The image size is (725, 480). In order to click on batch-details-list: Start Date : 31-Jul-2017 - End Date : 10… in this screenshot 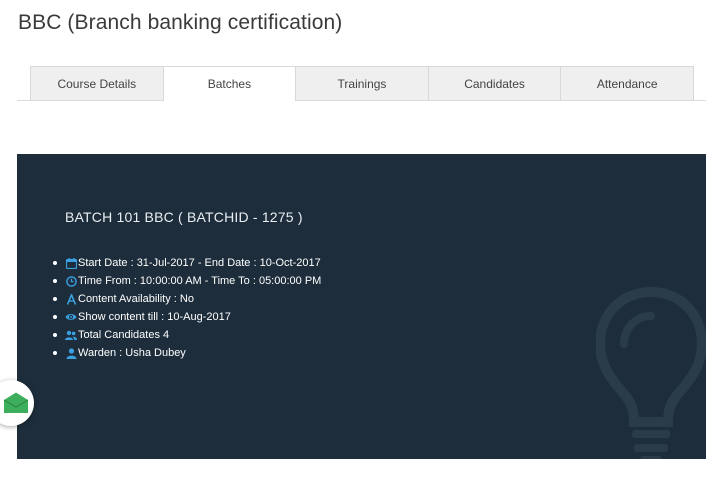, I will do `click(186, 308)`.